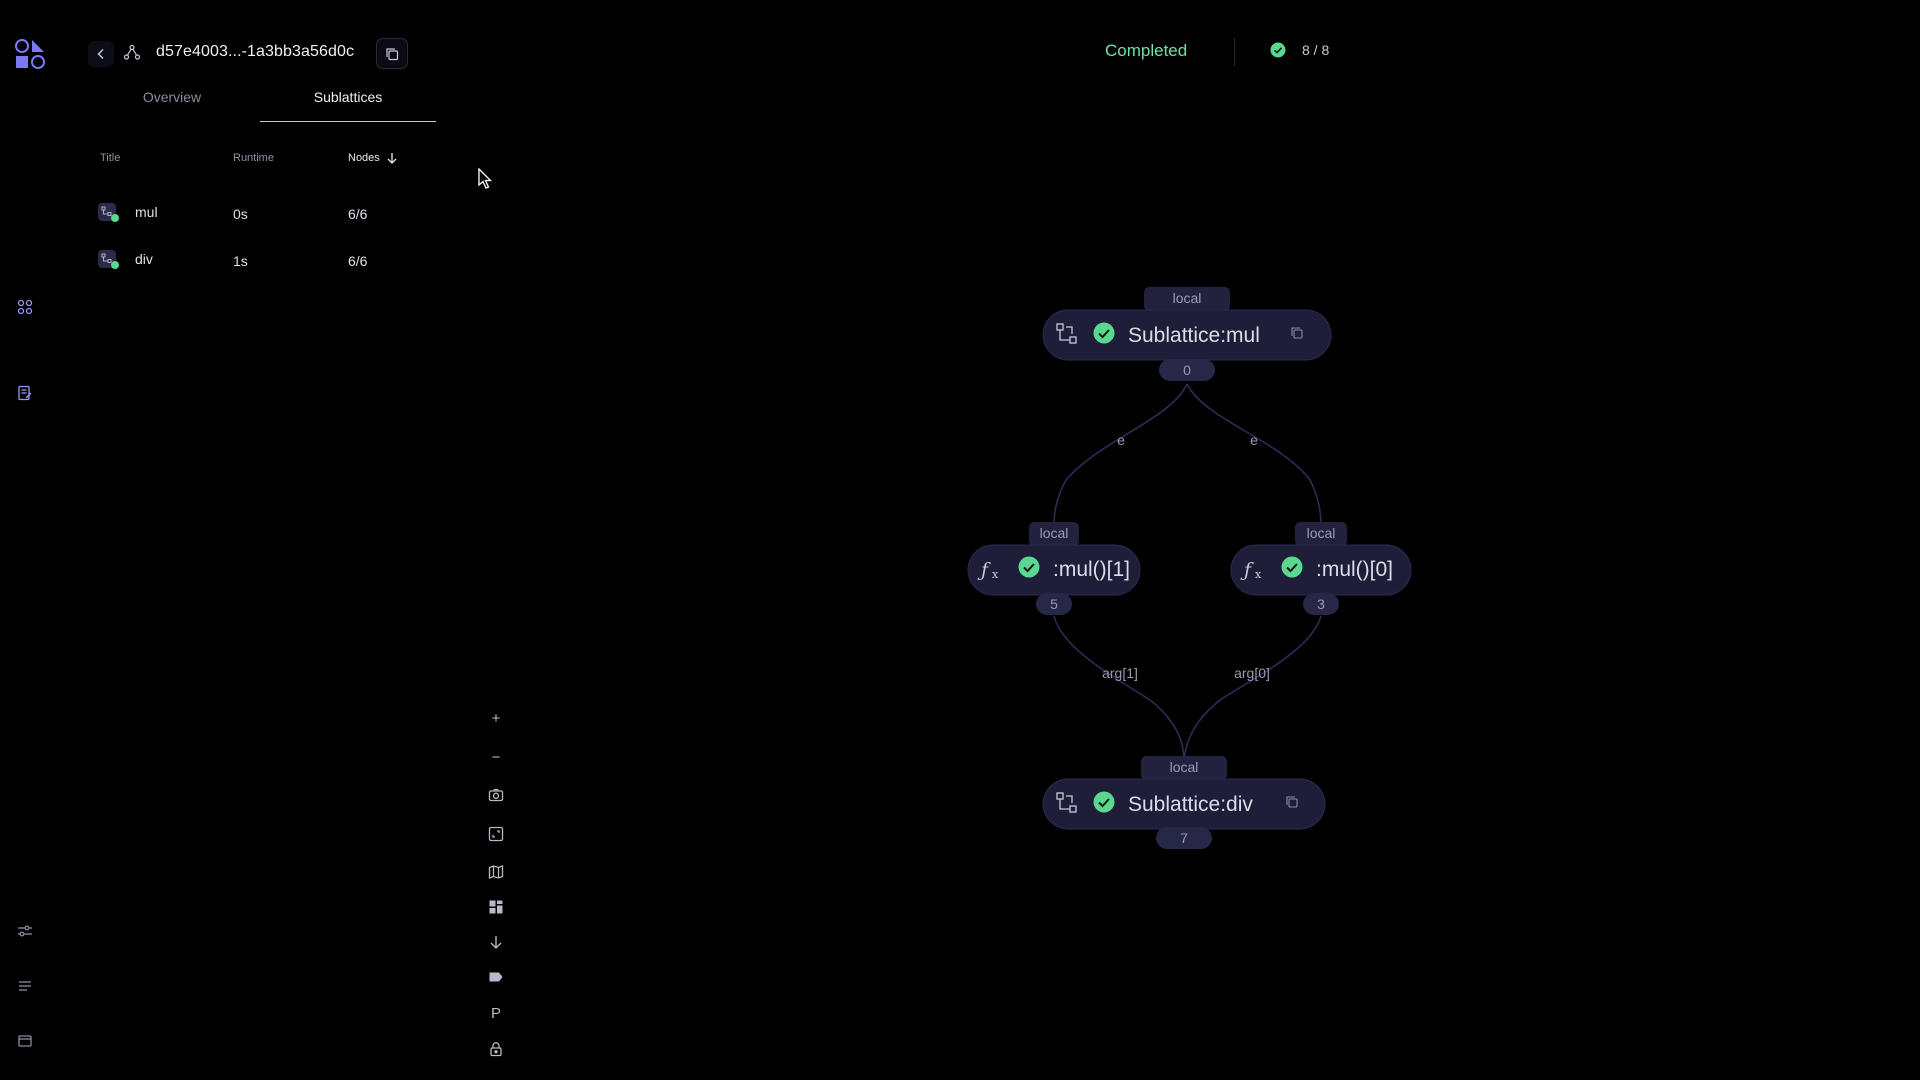 The width and height of the screenshot is (1920, 1080). Describe the element at coordinates (1194, 335) in the screenshot. I see `node-label: Sublattice:mul` at that location.